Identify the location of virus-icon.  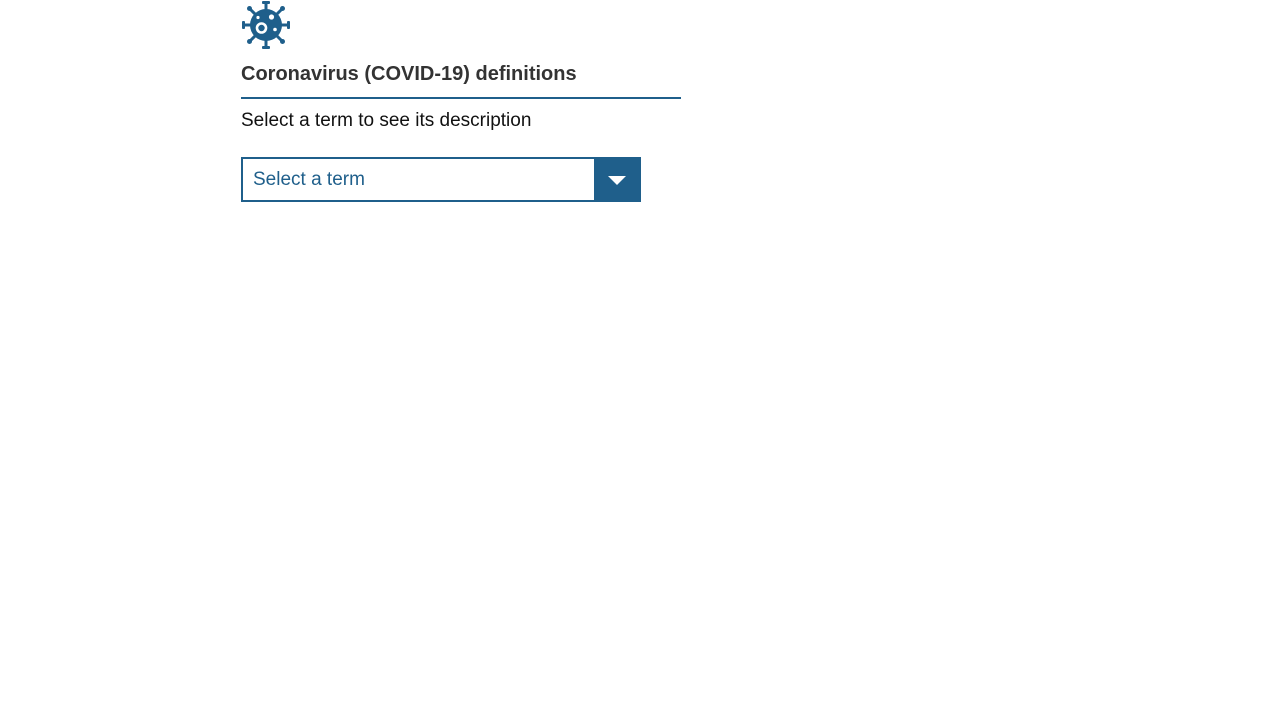
(266, 25).